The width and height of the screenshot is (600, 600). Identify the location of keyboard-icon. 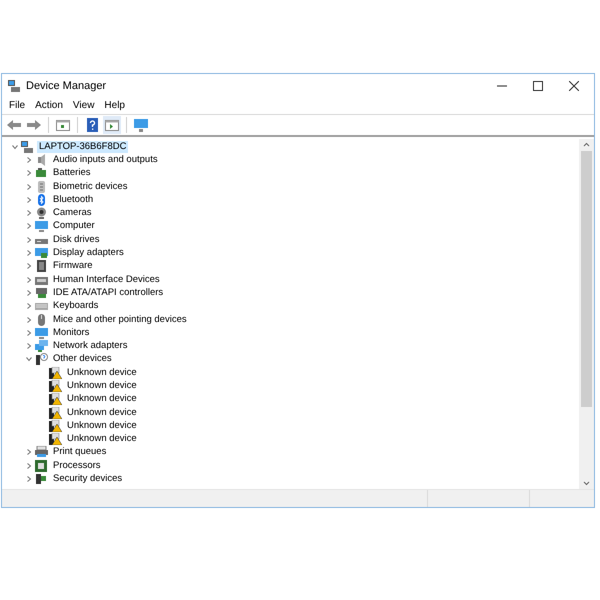
(41, 306).